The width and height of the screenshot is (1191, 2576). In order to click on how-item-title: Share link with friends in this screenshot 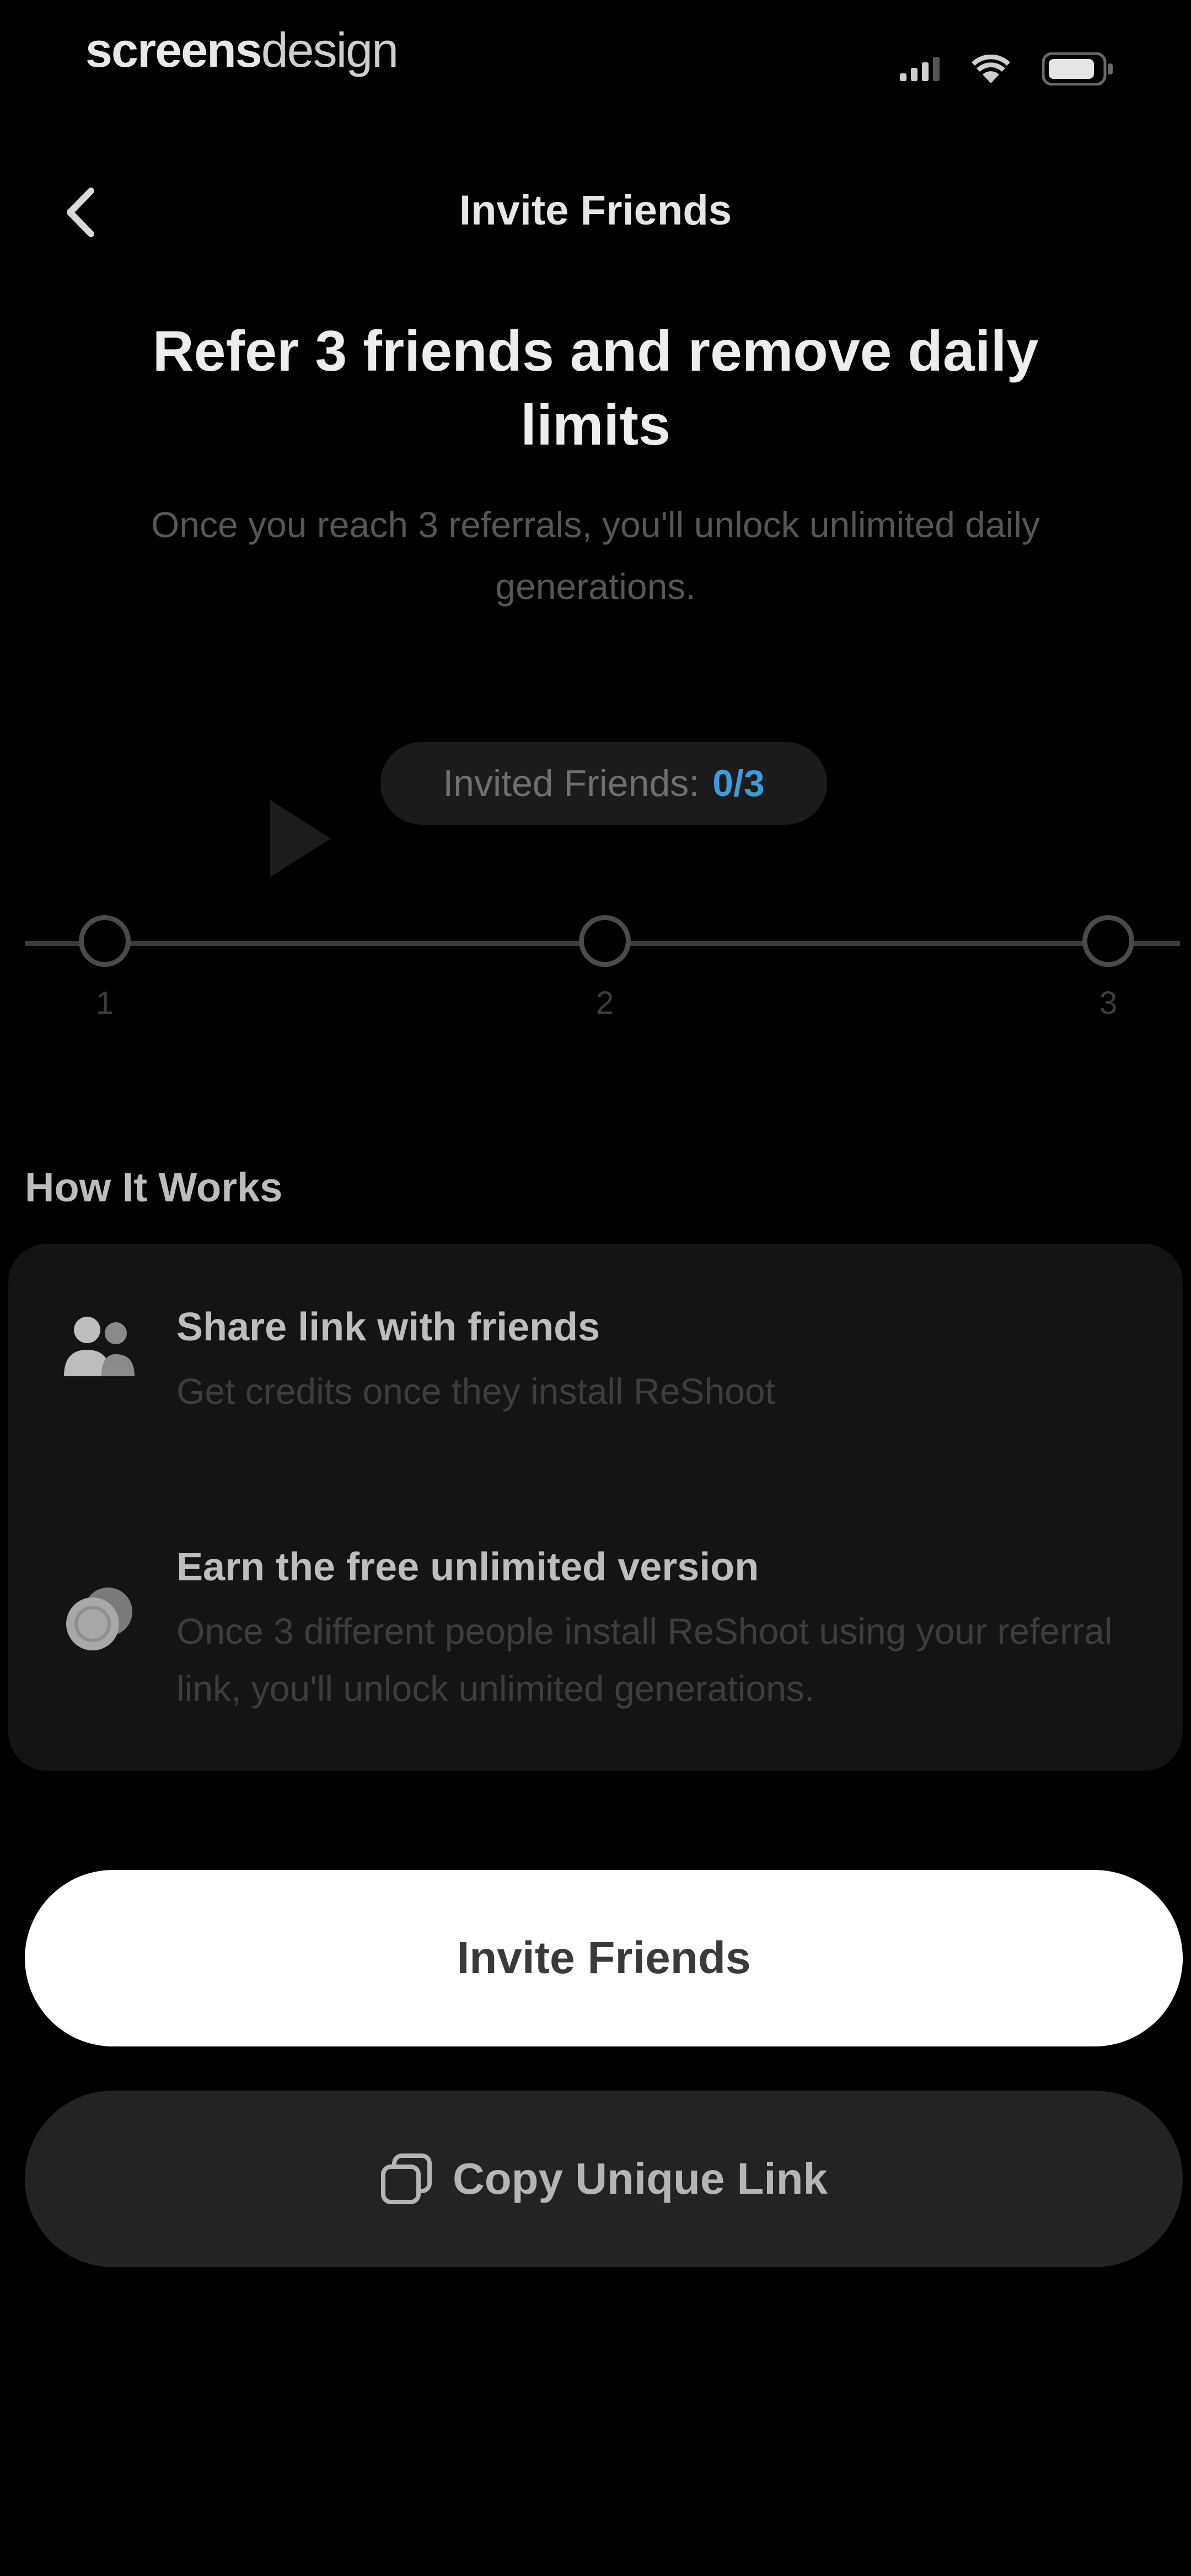, I will do `click(388, 1327)`.